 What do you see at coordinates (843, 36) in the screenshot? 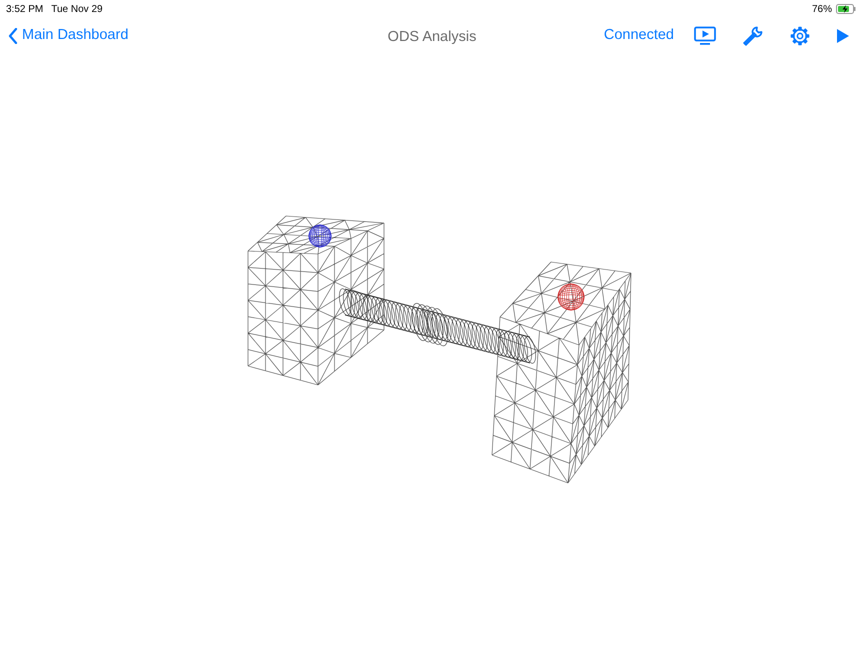
I see `play-icon` at bounding box center [843, 36].